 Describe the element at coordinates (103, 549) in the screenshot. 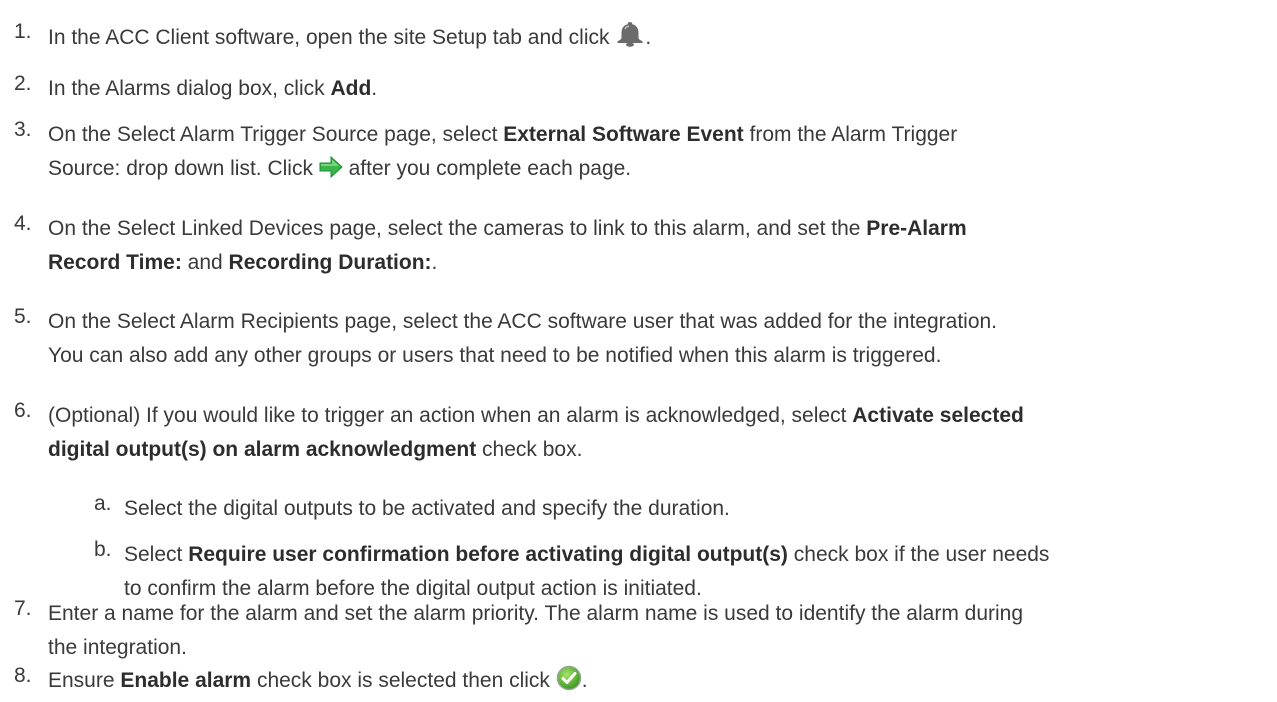

I see `step-number: b.` at that location.